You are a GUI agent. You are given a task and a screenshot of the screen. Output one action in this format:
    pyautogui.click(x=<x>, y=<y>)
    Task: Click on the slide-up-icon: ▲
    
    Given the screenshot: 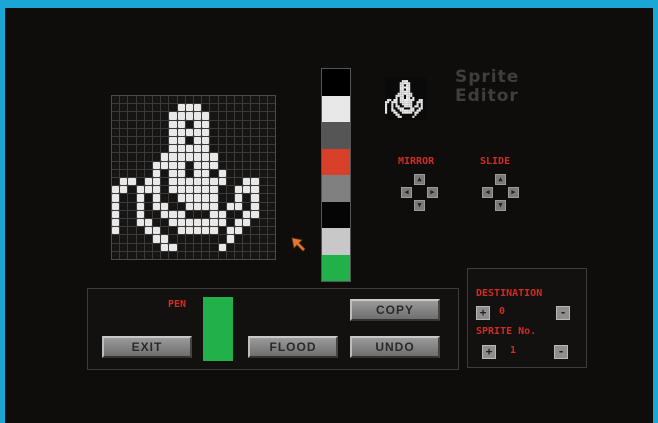 What is the action you would take?
    pyautogui.click(x=500, y=179)
    